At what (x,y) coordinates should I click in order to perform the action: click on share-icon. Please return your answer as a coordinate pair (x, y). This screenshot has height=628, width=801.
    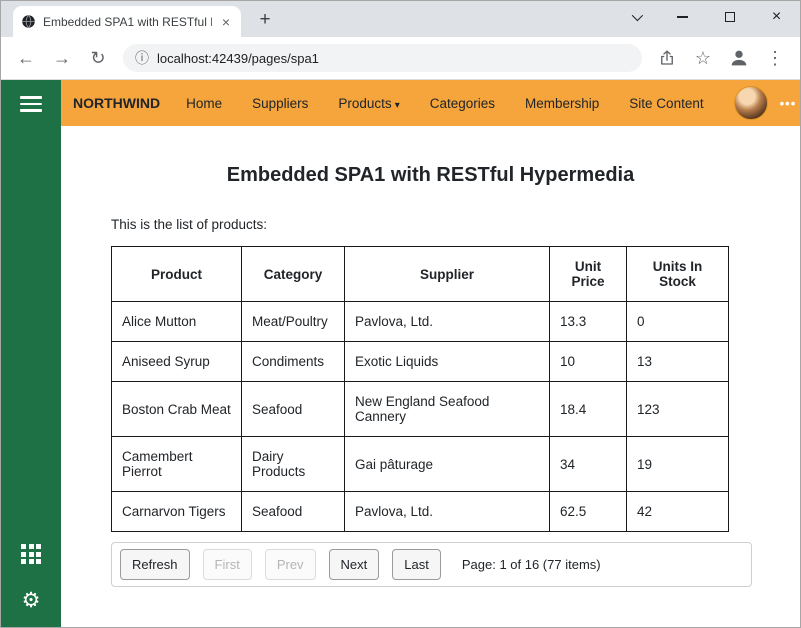
    Looking at the image, I should click on (667, 58).